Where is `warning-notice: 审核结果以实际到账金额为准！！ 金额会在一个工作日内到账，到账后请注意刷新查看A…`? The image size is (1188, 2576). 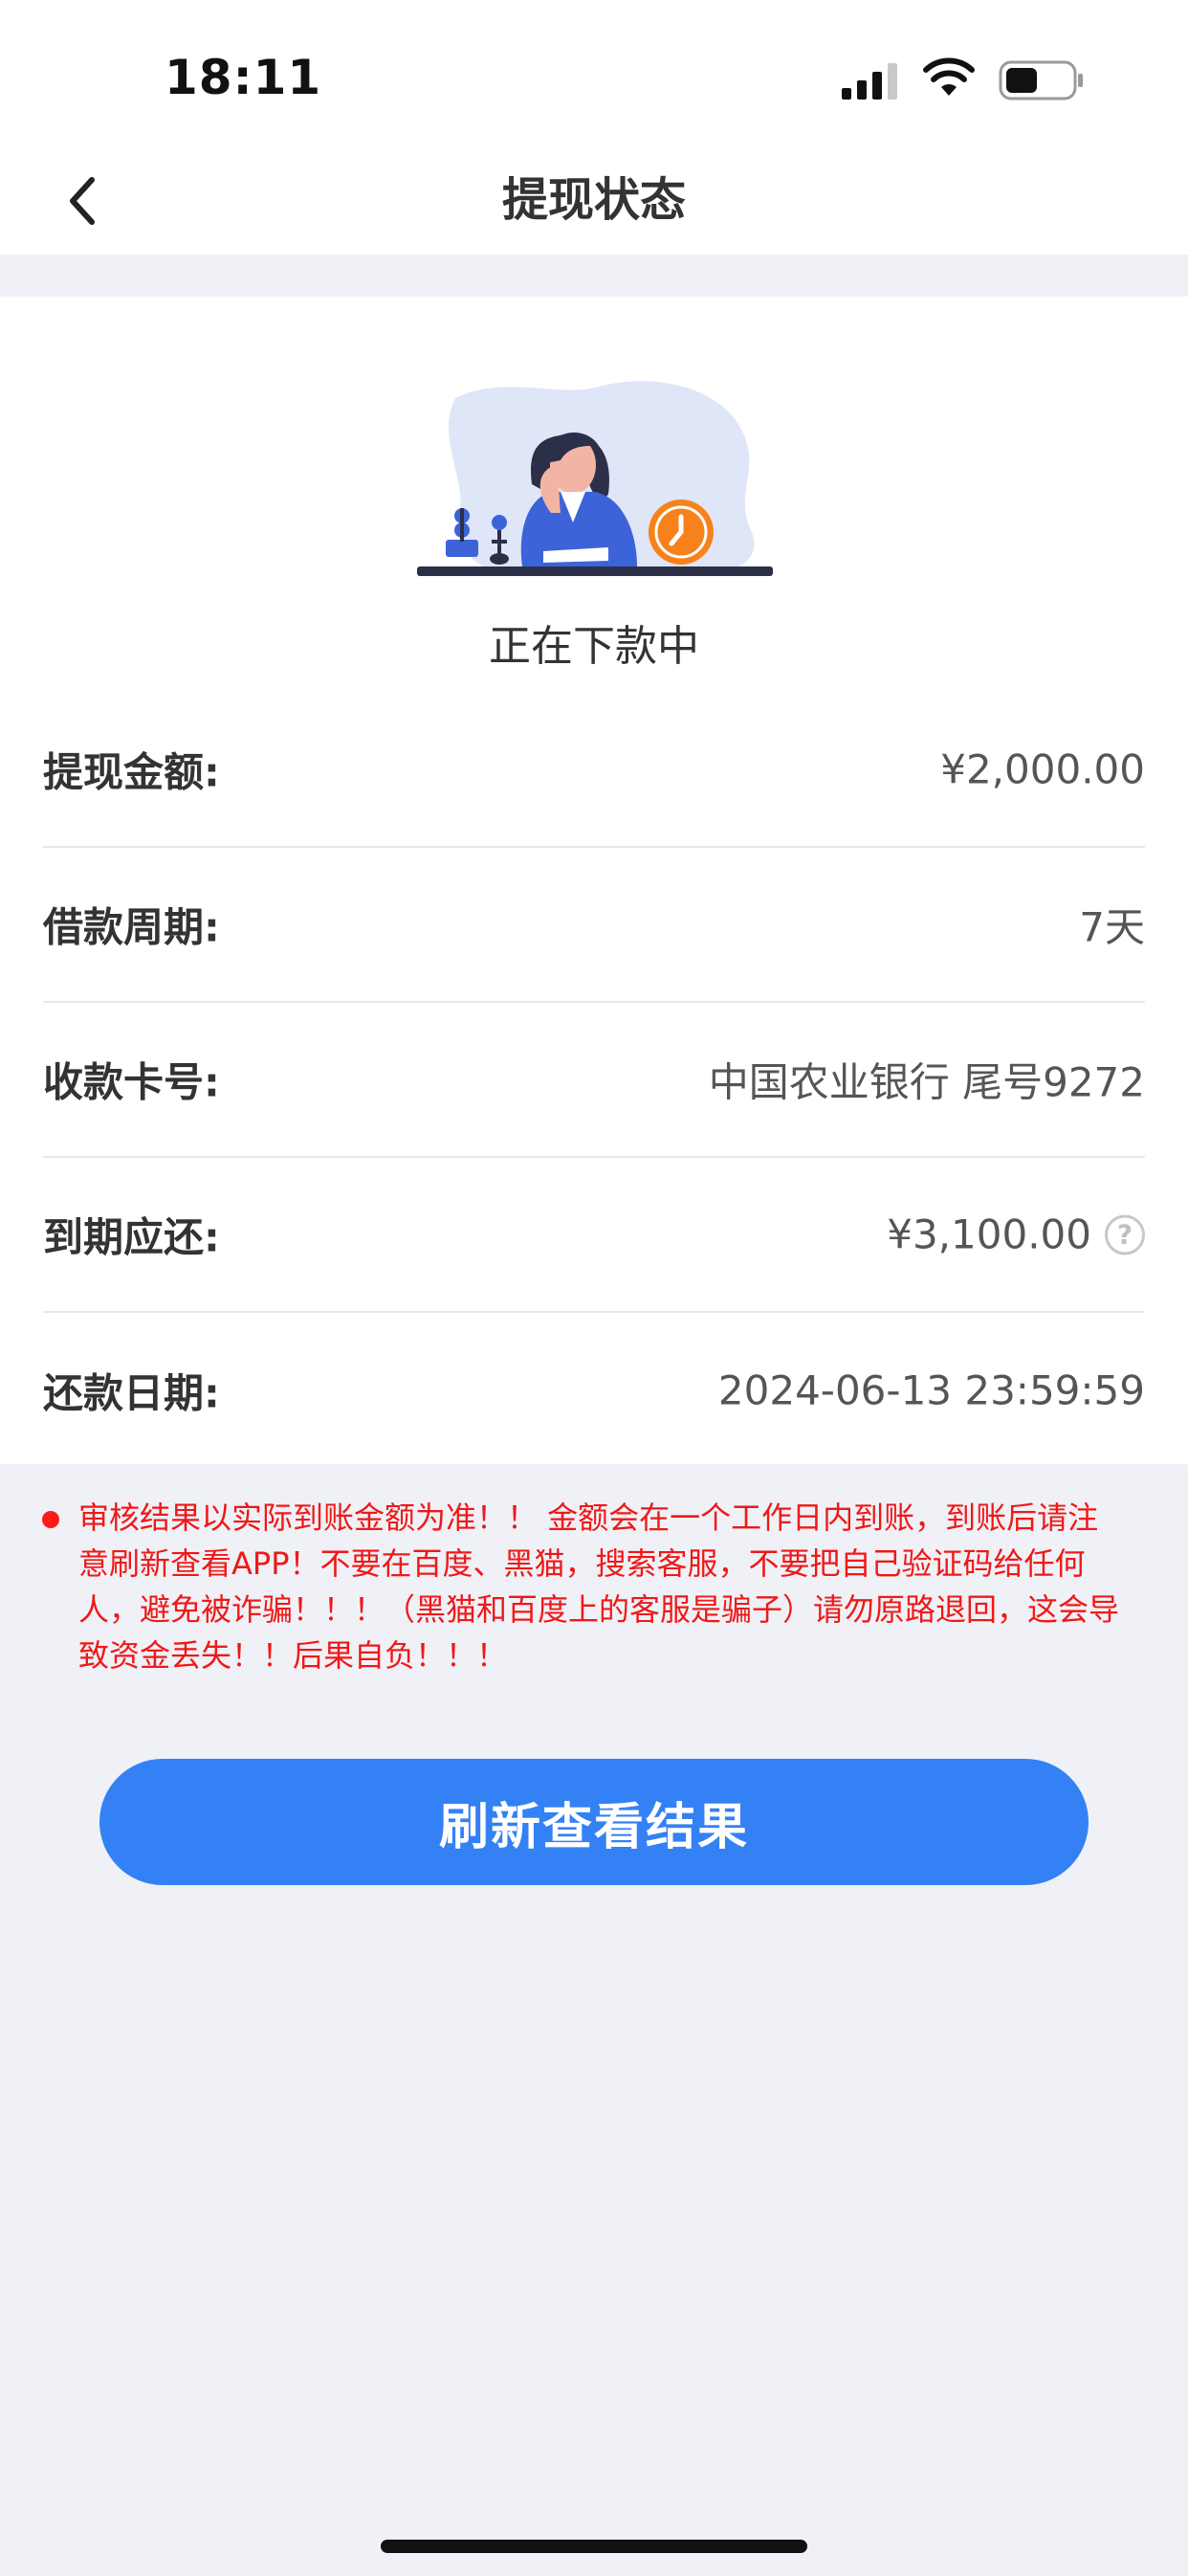
warning-notice: 审核结果以实际到账金额为准！！ 金额会在一个工作日内到账，到账后请注意刷新查看A… is located at coordinates (582, 1586).